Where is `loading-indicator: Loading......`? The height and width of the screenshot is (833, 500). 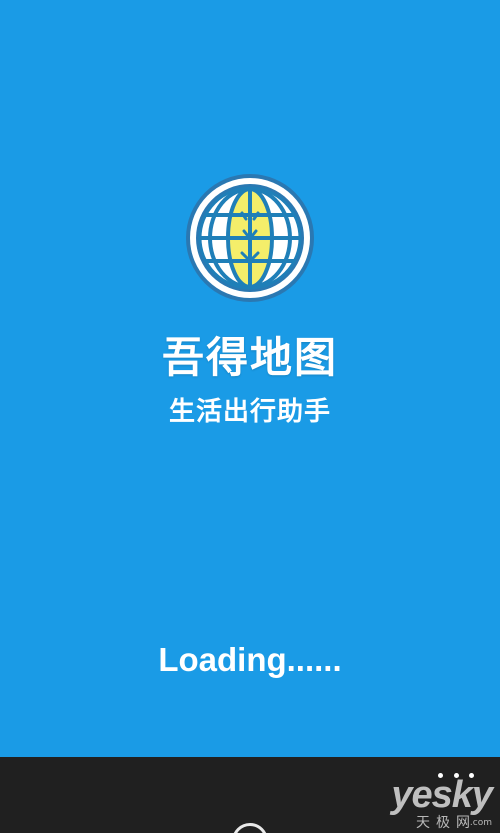 loading-indicator: Loading...... is located at coordinates (250, 659).